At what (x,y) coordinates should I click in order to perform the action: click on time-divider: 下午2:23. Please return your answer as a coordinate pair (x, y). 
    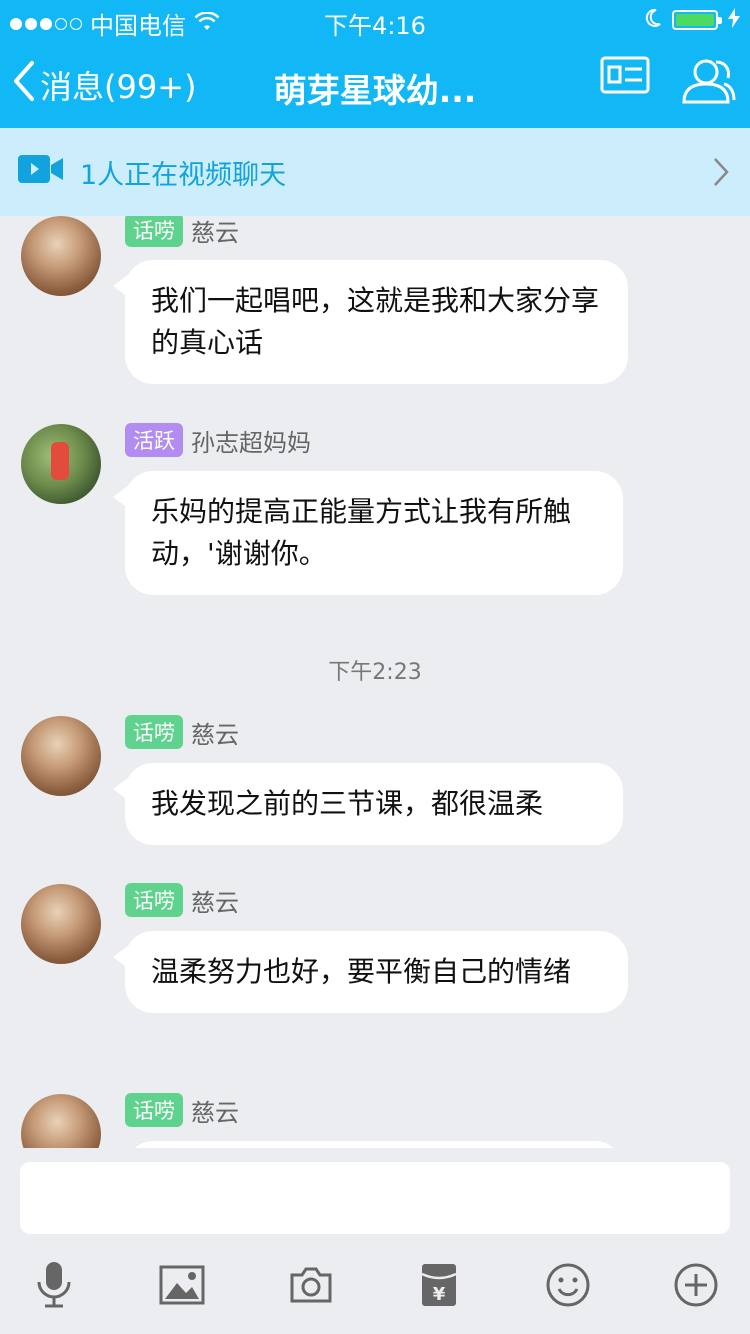
    Looking at the image, I should click on (375, 672).